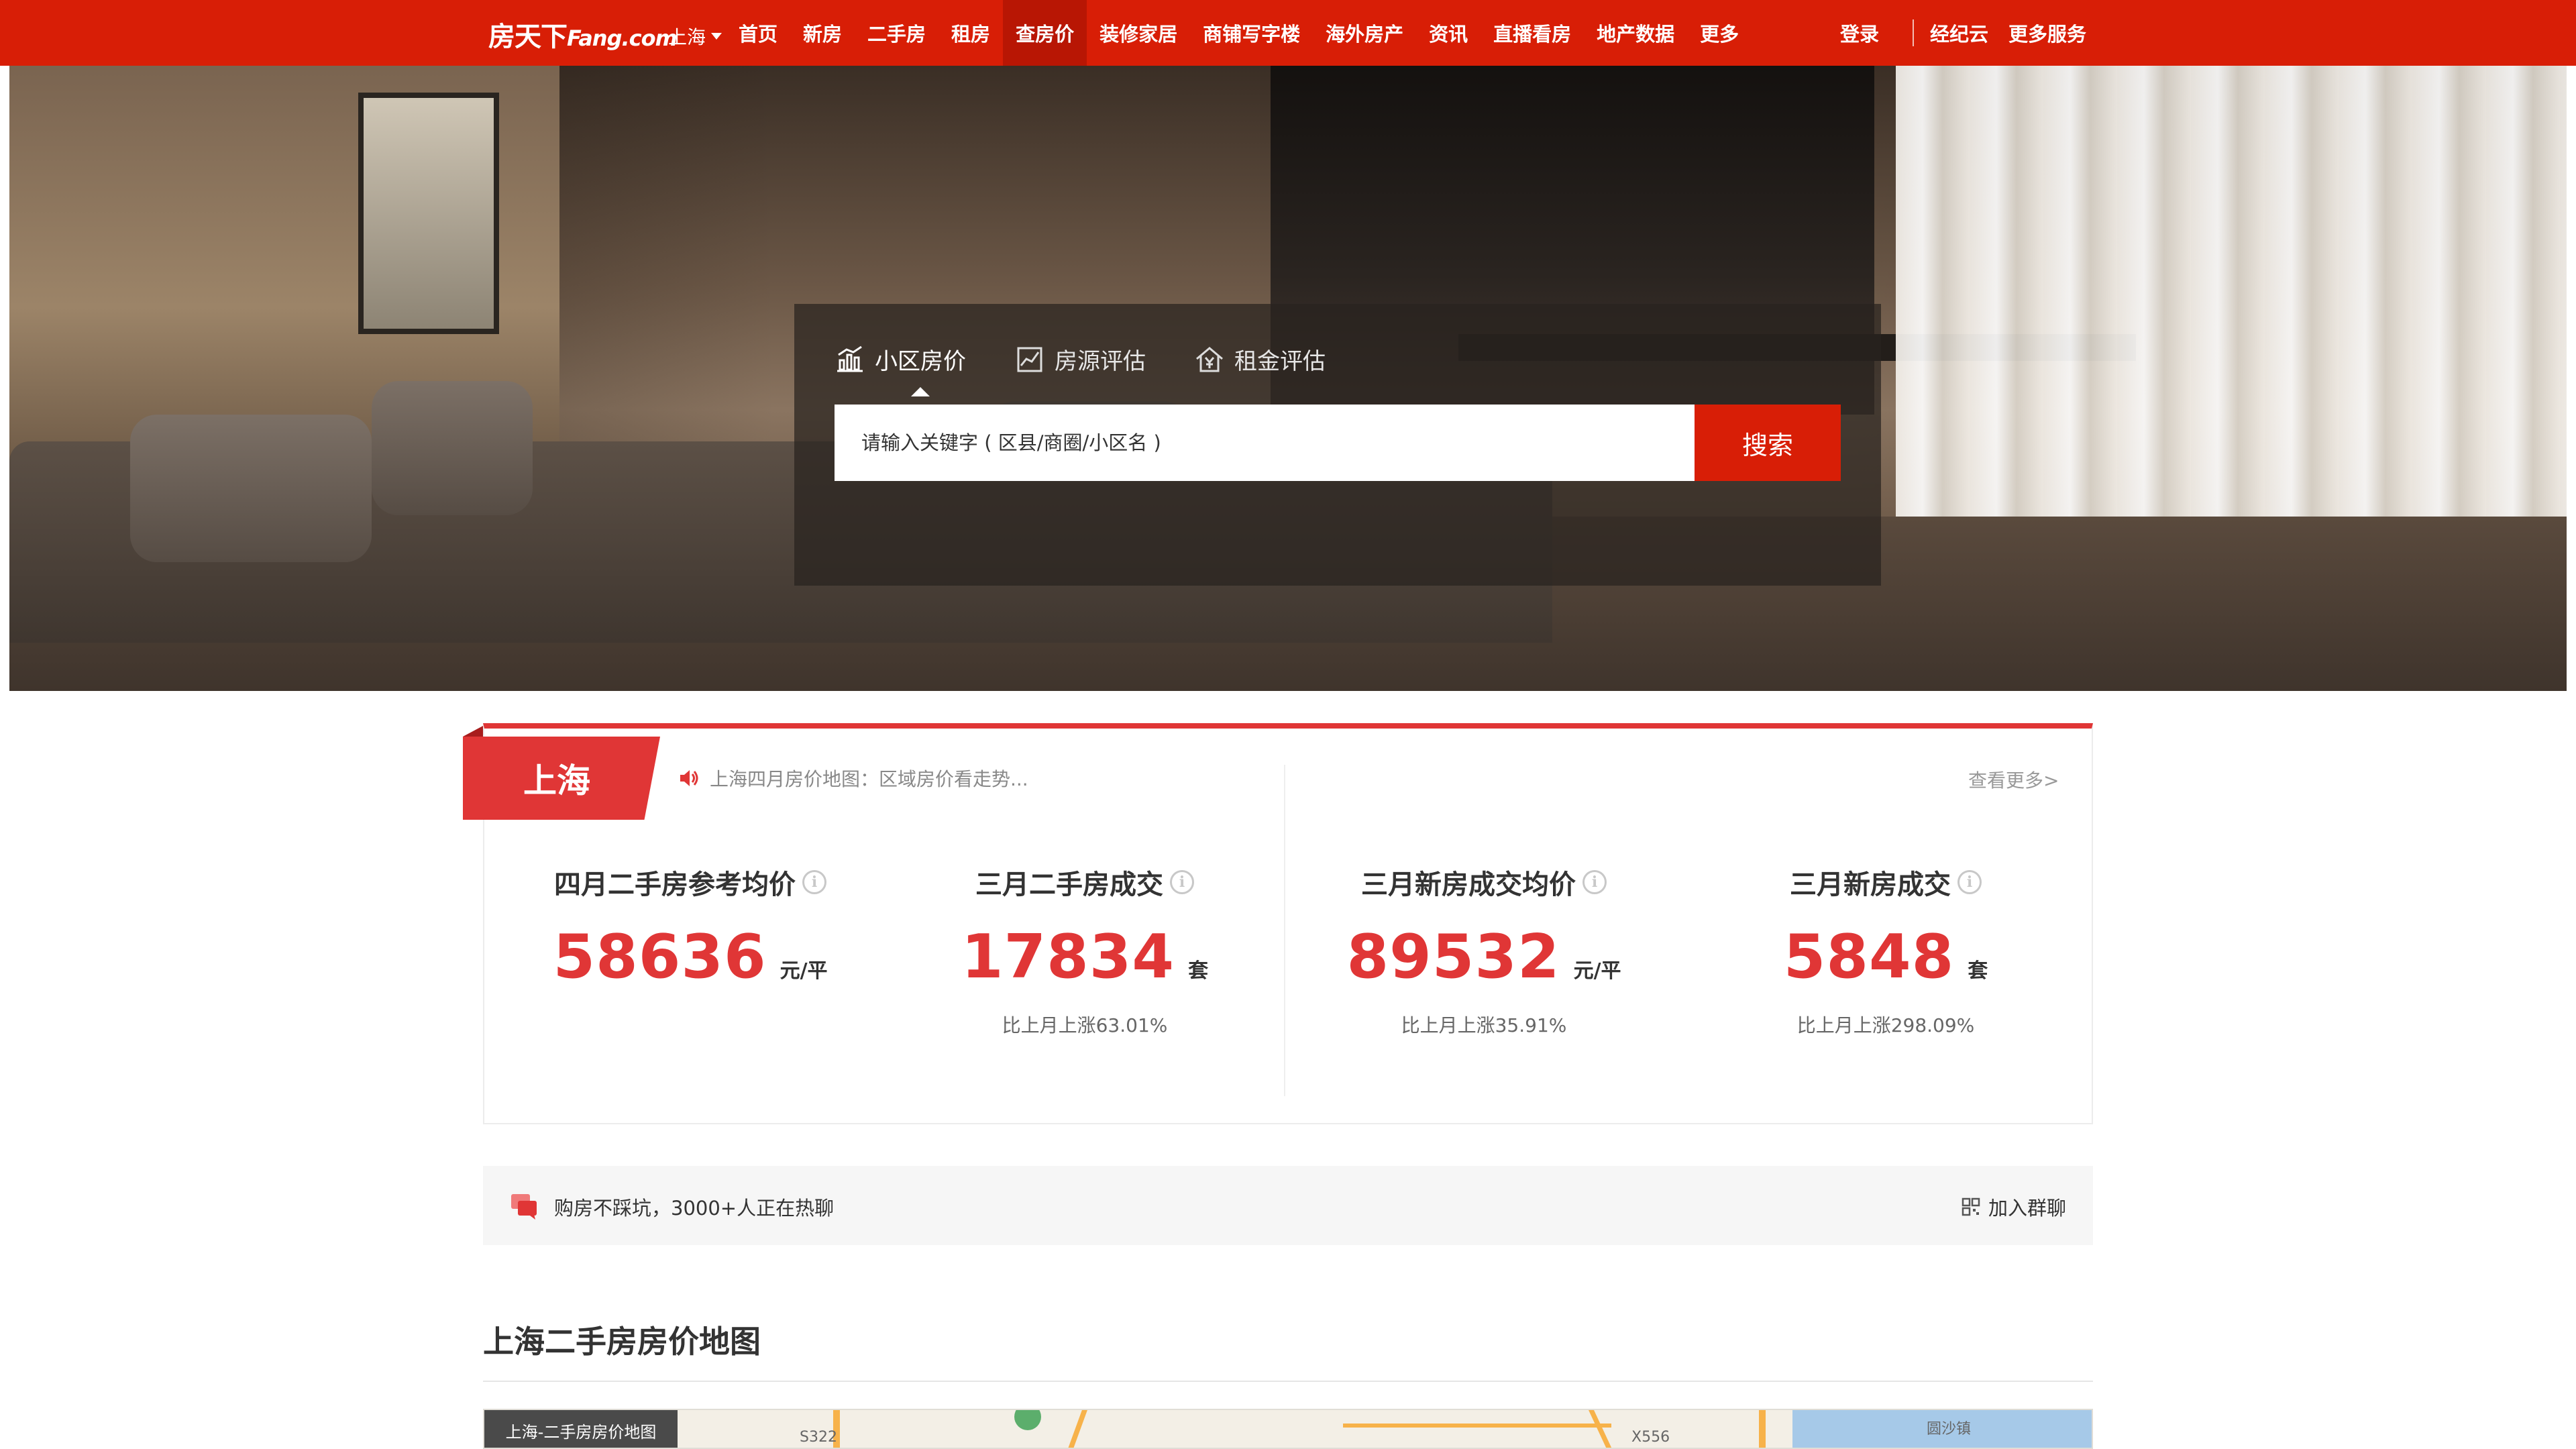 The width and height of the screenshot is (2576, 1449). Describe the element at coordinates (622, 38) in the screenshot. I see `logo-en: Fang.com` at that location.